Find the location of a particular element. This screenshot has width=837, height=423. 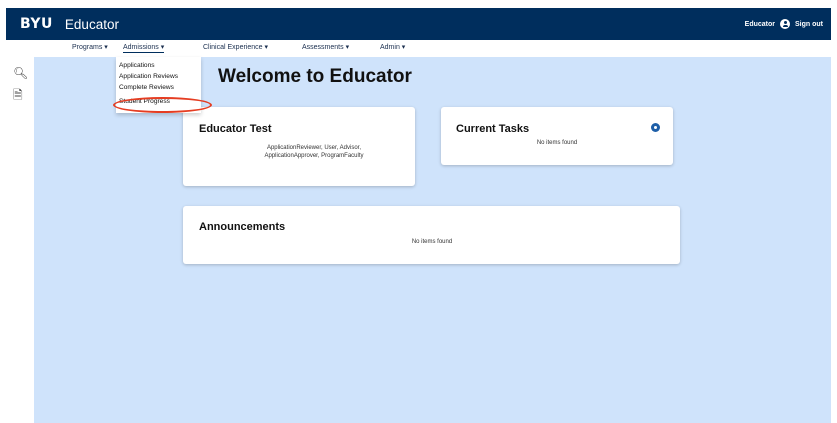

user-icon is located at coordinates (785, 24).